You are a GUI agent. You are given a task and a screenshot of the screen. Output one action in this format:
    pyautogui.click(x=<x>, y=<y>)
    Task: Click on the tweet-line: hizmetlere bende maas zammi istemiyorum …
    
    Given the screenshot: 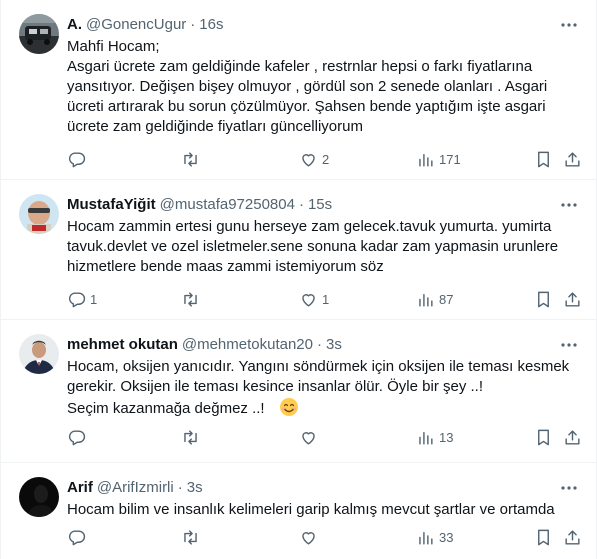 What is the action you would take?
    pyautogui.click(x=225, y=266)
    